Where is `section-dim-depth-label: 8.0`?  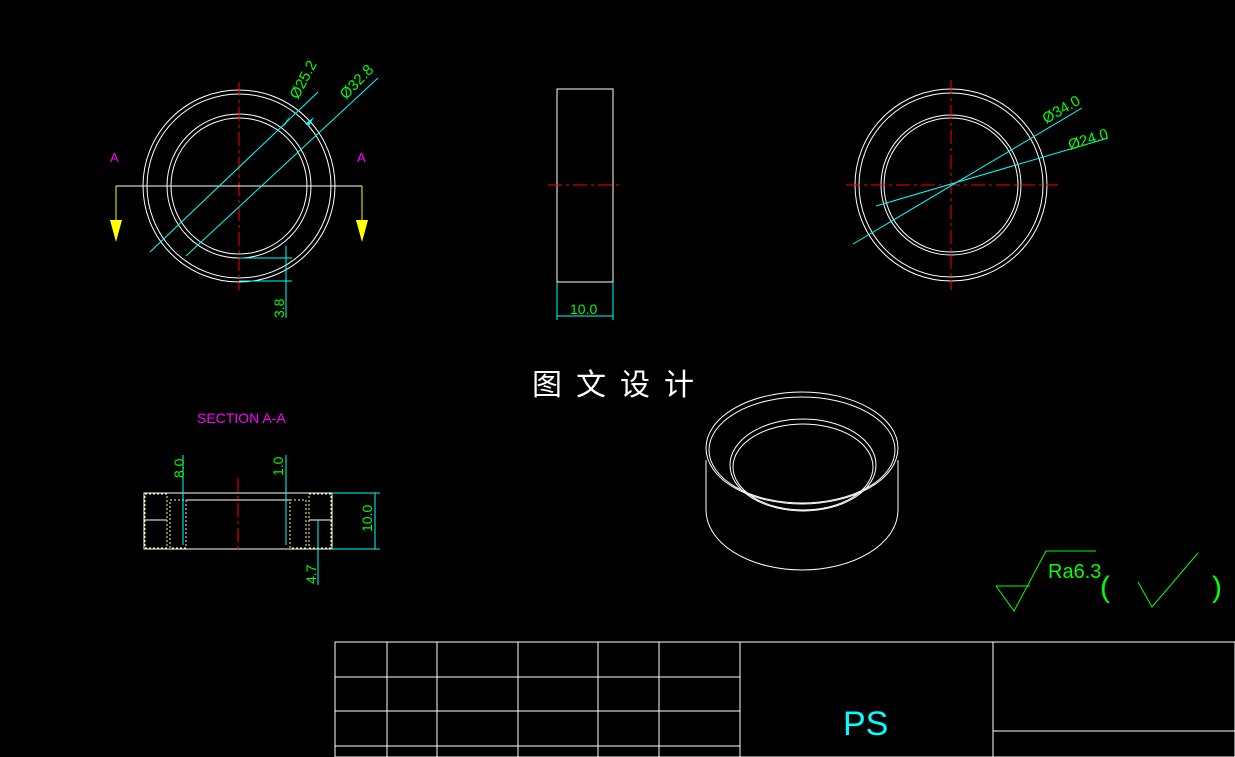 section-dim-depth-label: 8.0 is located at coordinates (179, 468).